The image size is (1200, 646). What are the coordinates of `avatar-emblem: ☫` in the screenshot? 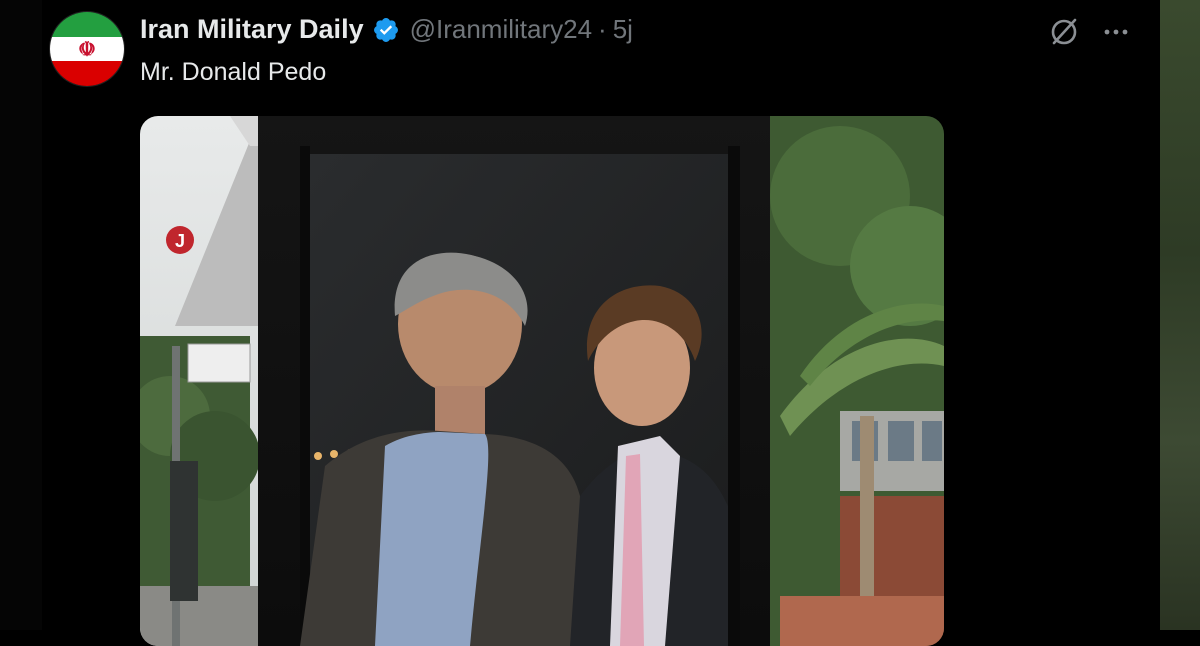 It's located at (87, 49).